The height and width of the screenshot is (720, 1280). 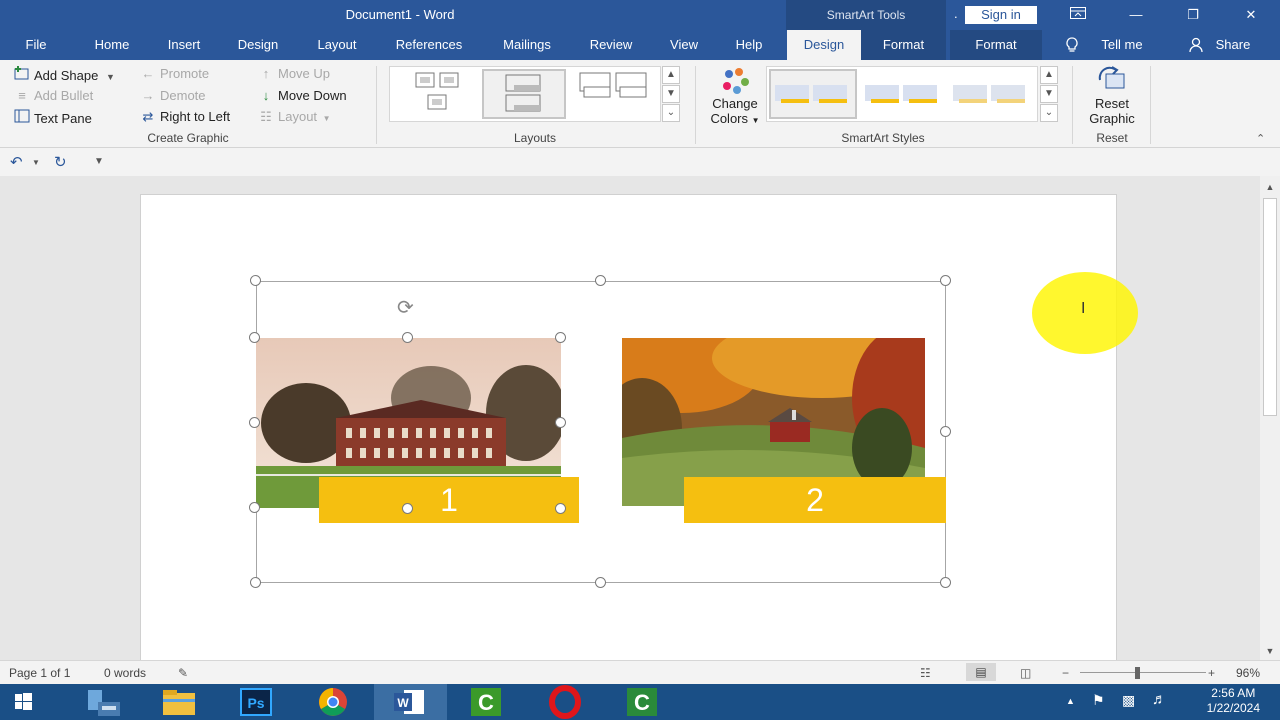 I want to click on clock: 2:56 AM 1/22/2024, so click(x=1233, y=701).